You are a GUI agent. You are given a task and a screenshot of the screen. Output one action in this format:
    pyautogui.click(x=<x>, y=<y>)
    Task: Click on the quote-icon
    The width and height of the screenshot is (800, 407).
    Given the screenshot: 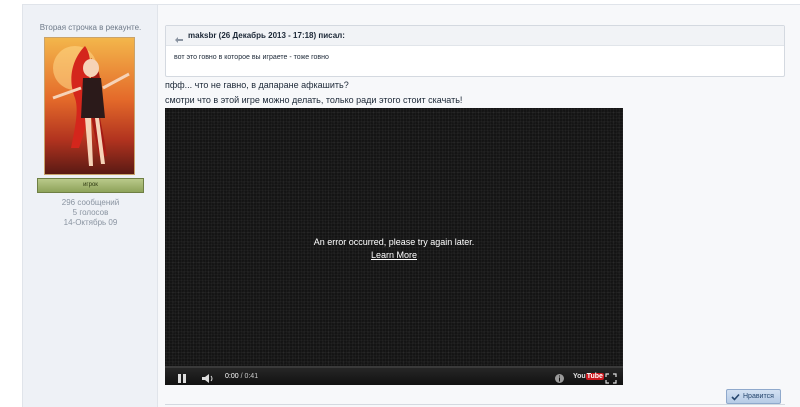 What is the action you would take?
    pyautogui.click(x=179, y=37)
    